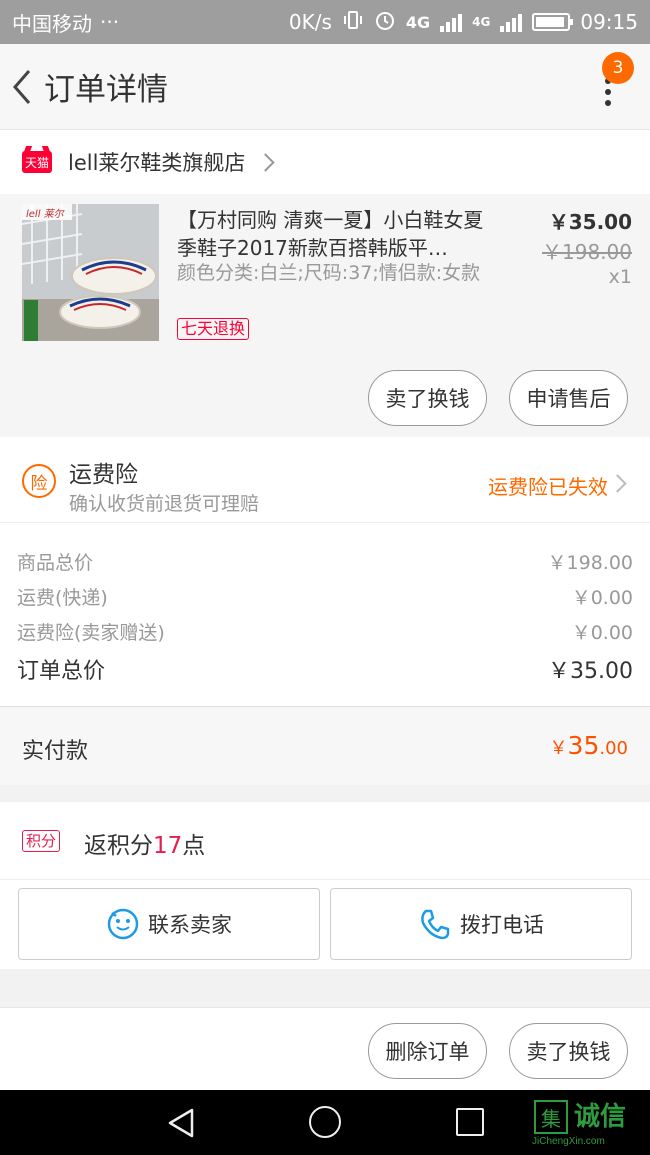 The image size is (650, 1155). I want to click on system-nav-bar: 集 诚信 JiChengXin.com, so click(325, 1122).